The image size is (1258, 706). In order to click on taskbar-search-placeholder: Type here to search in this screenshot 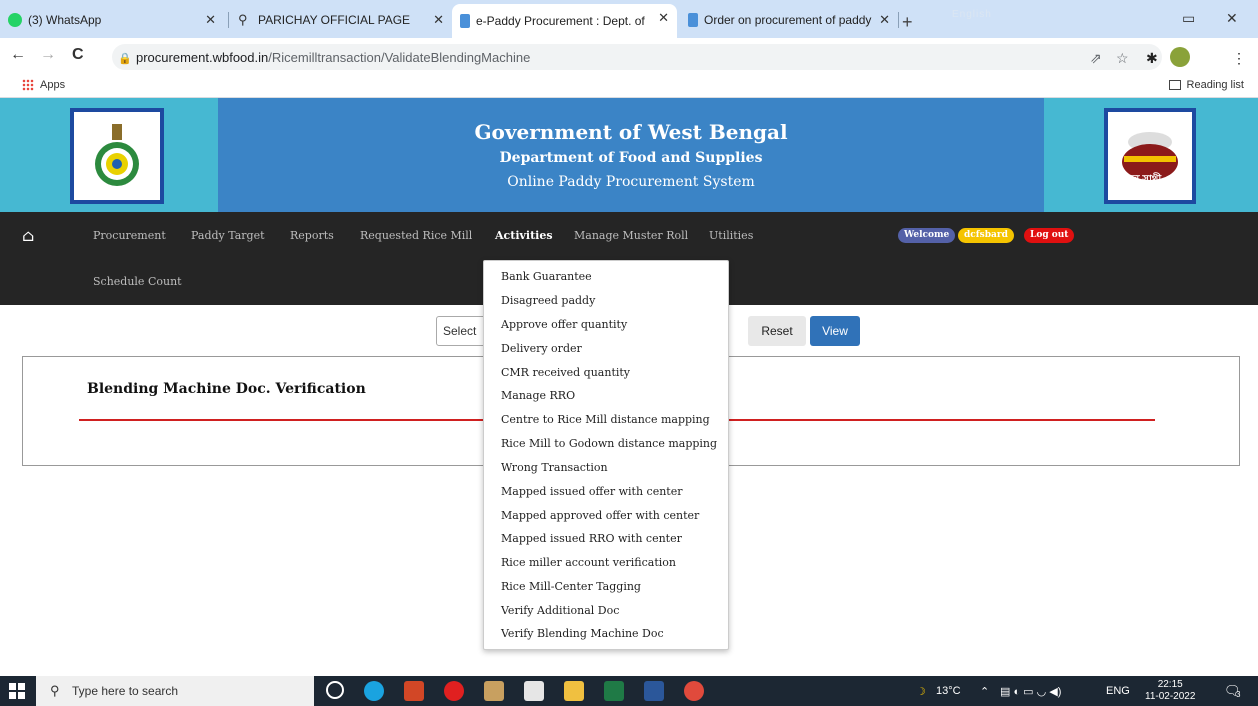, I will do `click(125, 691)`.